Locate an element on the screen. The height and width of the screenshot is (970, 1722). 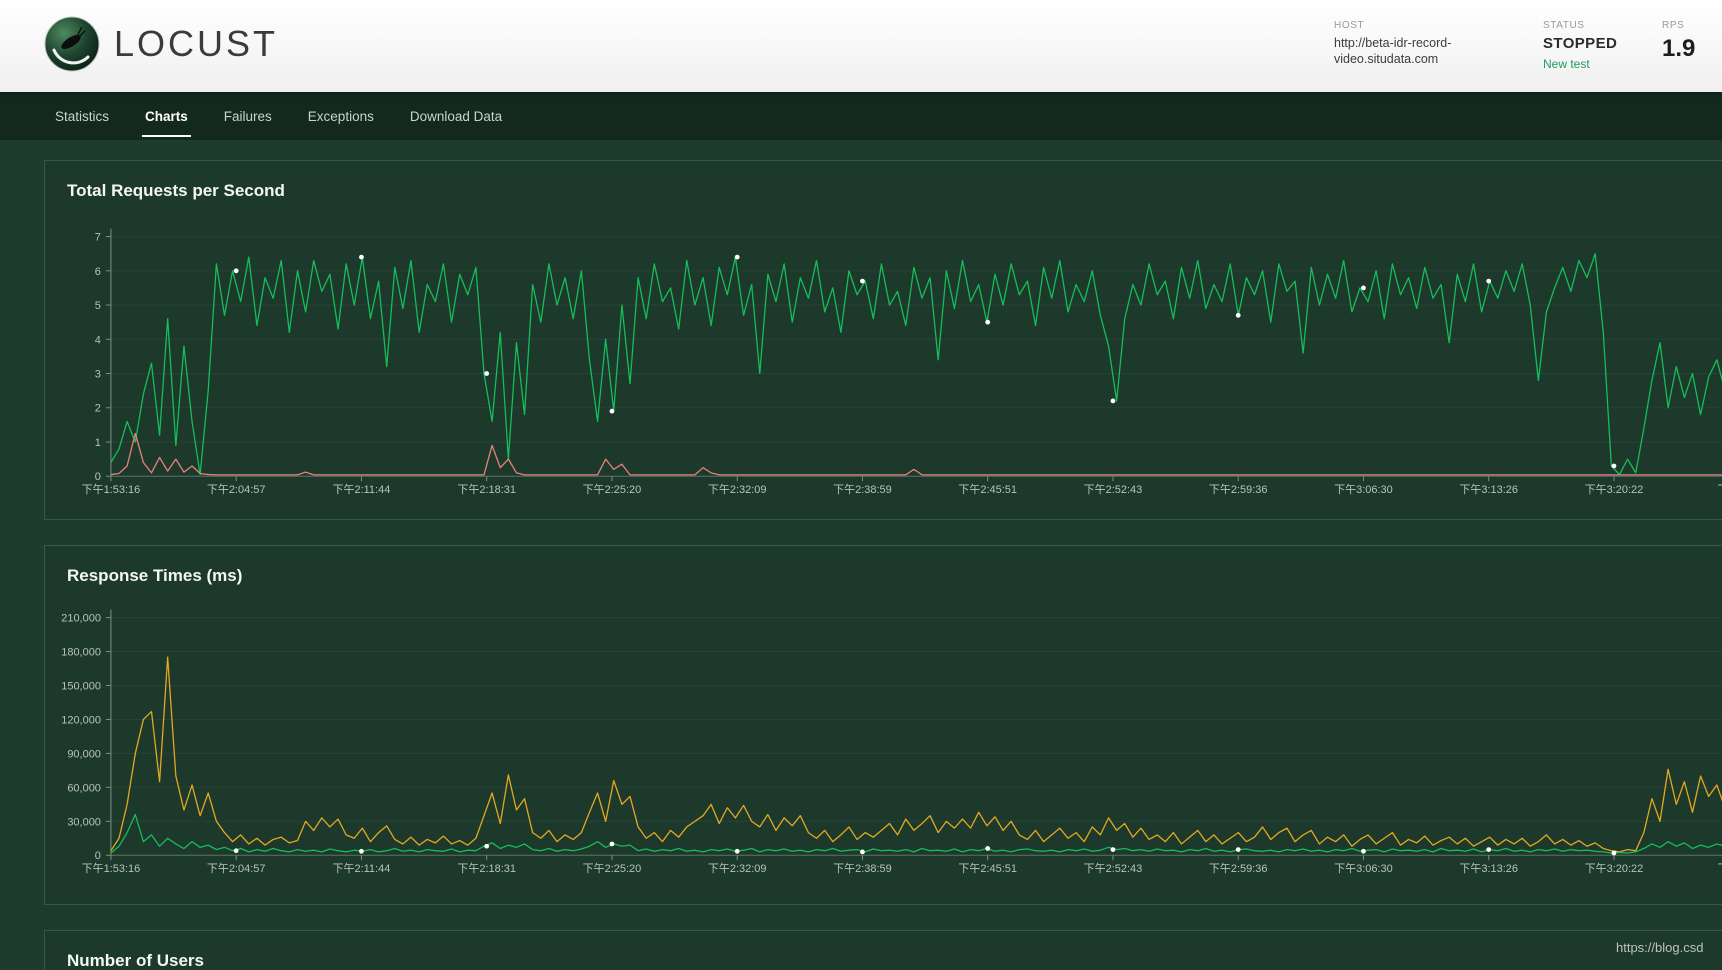
number-of-users-chart-title: Number of Users is located at coordinates (135, 960).